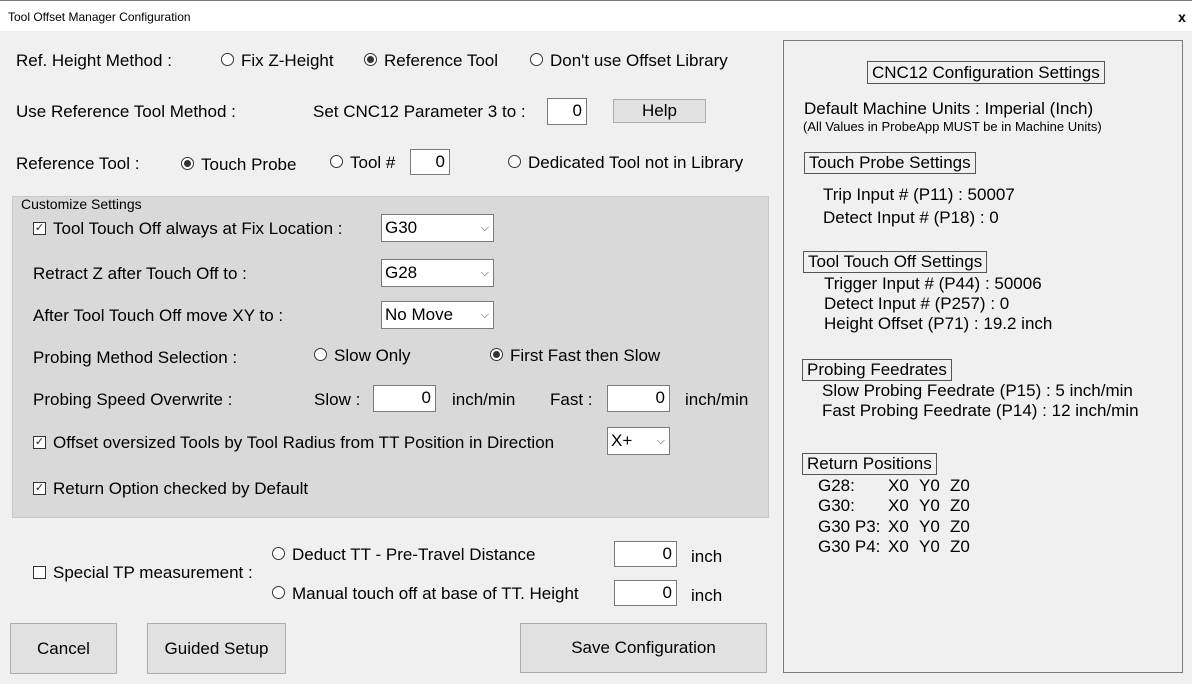 The height and width of the screenshot is (684, 1192). I want to click on return-position-row: G28: X0 Y0 Z0, so click(894, 486).